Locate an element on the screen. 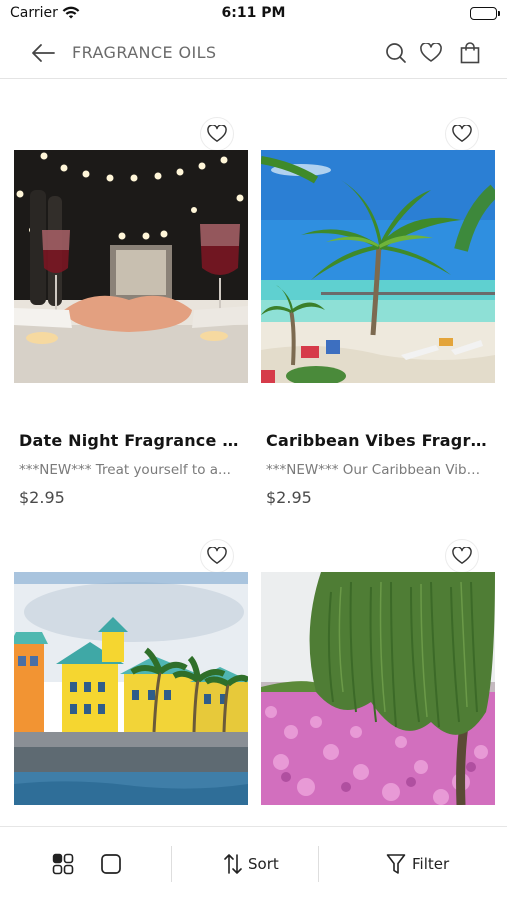  search-button is located at coordinates (396, 53).